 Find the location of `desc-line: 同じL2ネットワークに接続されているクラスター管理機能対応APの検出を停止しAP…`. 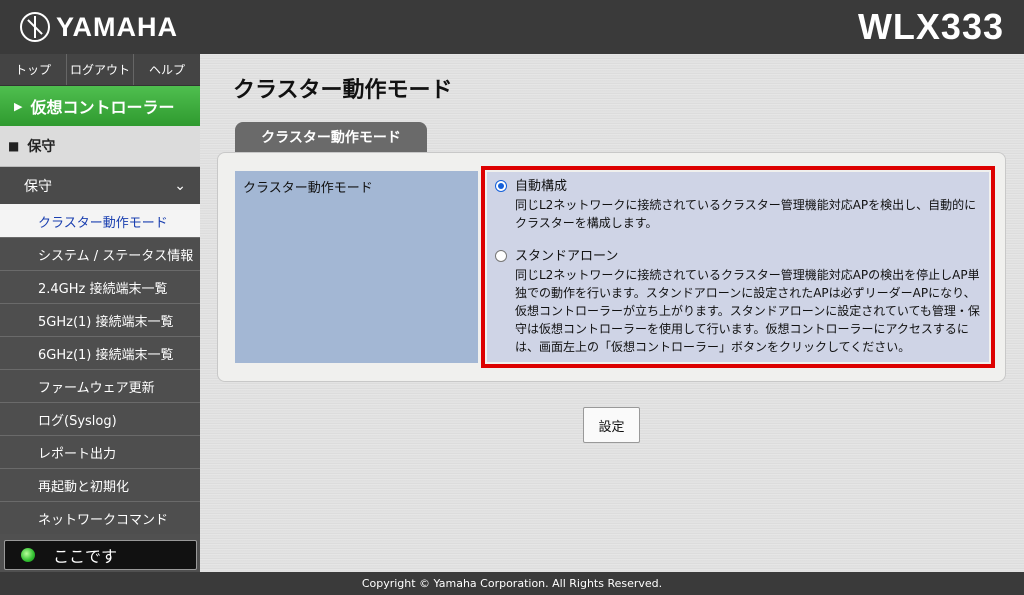

desc-line: 同じL2ネットワークに接続されているクラスター管理機能対応APの検出を停止しAP… is located at coordinates (747, 275).